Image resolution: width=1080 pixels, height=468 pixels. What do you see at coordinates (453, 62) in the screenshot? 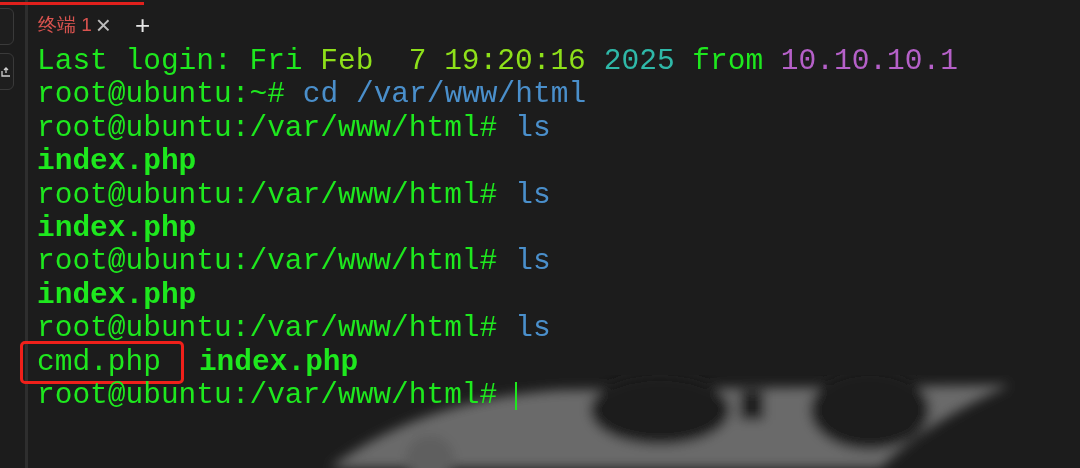
I see `login-time: Feb 7 19:20:16` at bounding box center [453, 62].